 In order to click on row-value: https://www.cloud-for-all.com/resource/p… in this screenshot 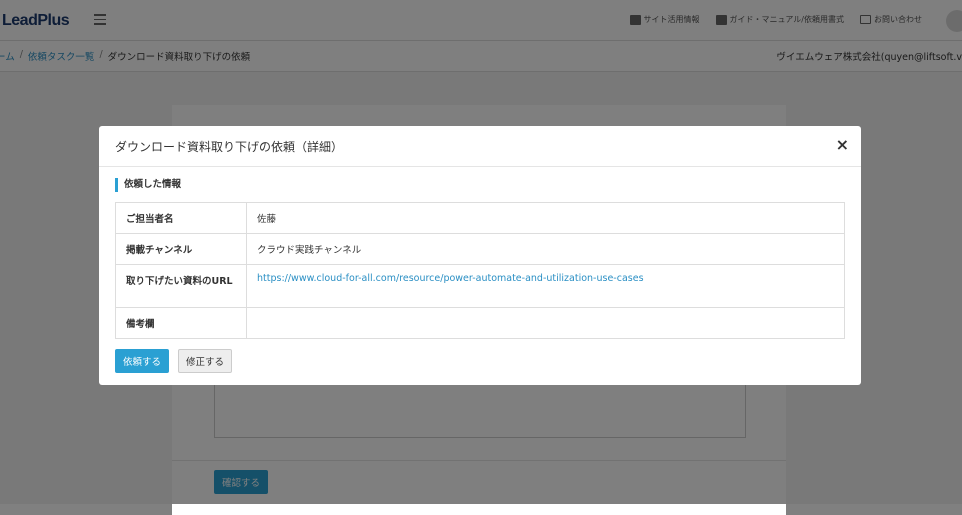, I will do `click(545, 286)`.